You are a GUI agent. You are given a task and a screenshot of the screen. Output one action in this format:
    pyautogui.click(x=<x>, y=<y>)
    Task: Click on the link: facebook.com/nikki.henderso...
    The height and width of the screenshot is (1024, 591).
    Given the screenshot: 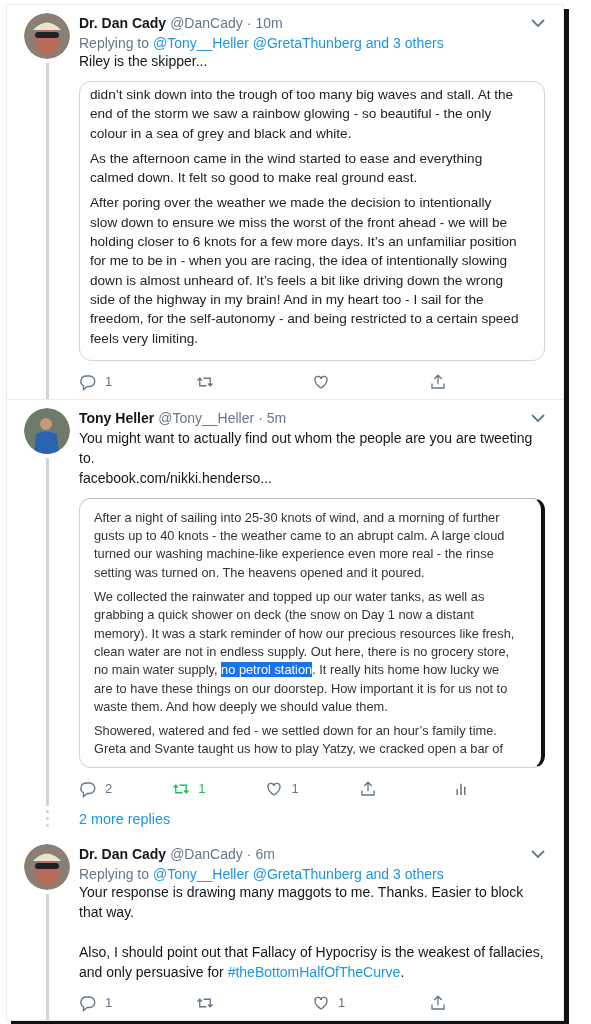 What is the action you would take?
    pyautogui.click(x=312, y=477)
    